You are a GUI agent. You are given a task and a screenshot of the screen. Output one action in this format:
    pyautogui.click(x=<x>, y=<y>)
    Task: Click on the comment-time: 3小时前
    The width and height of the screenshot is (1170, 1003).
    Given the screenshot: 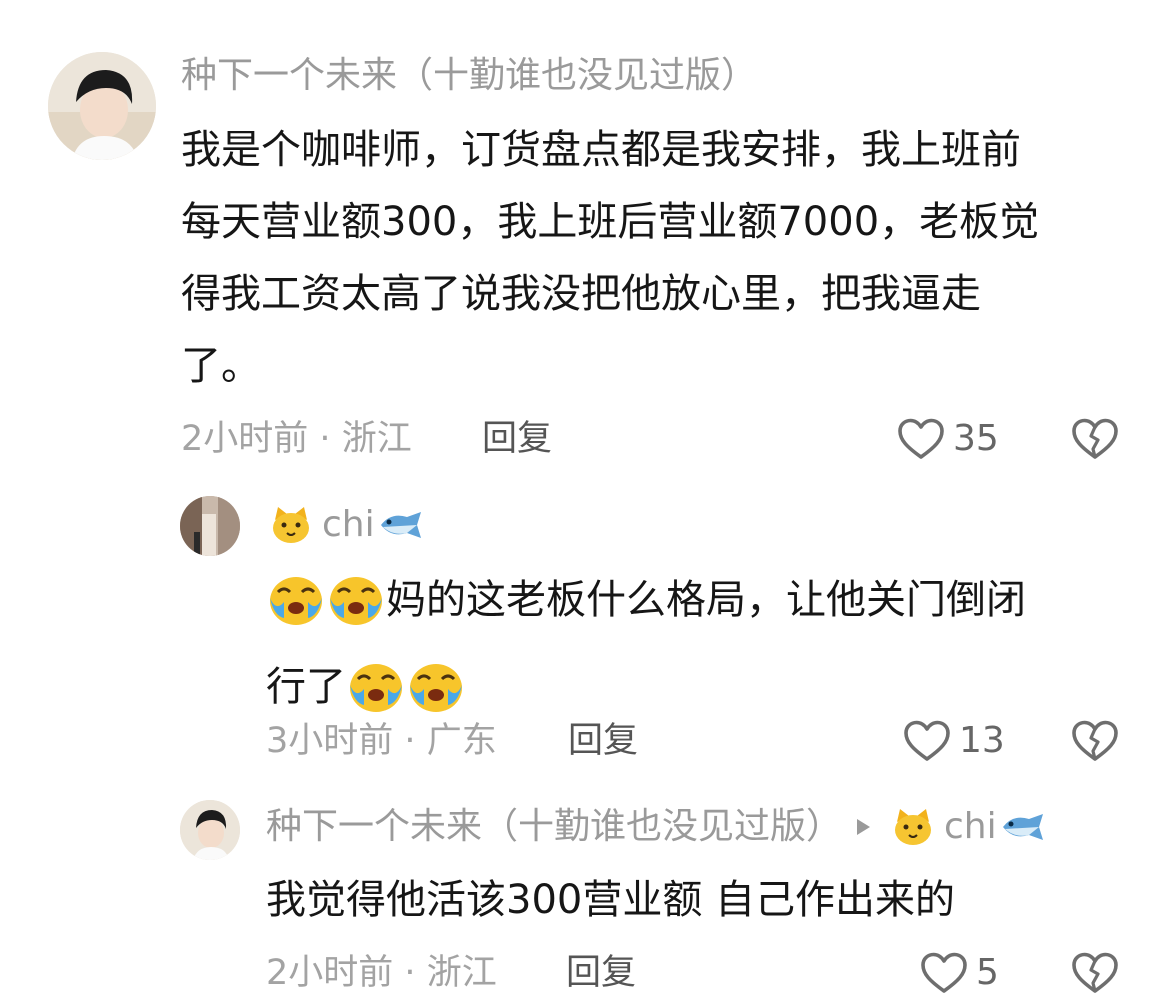 What is the action you would take?
    pyautogui.click(x=330, y=741)
    